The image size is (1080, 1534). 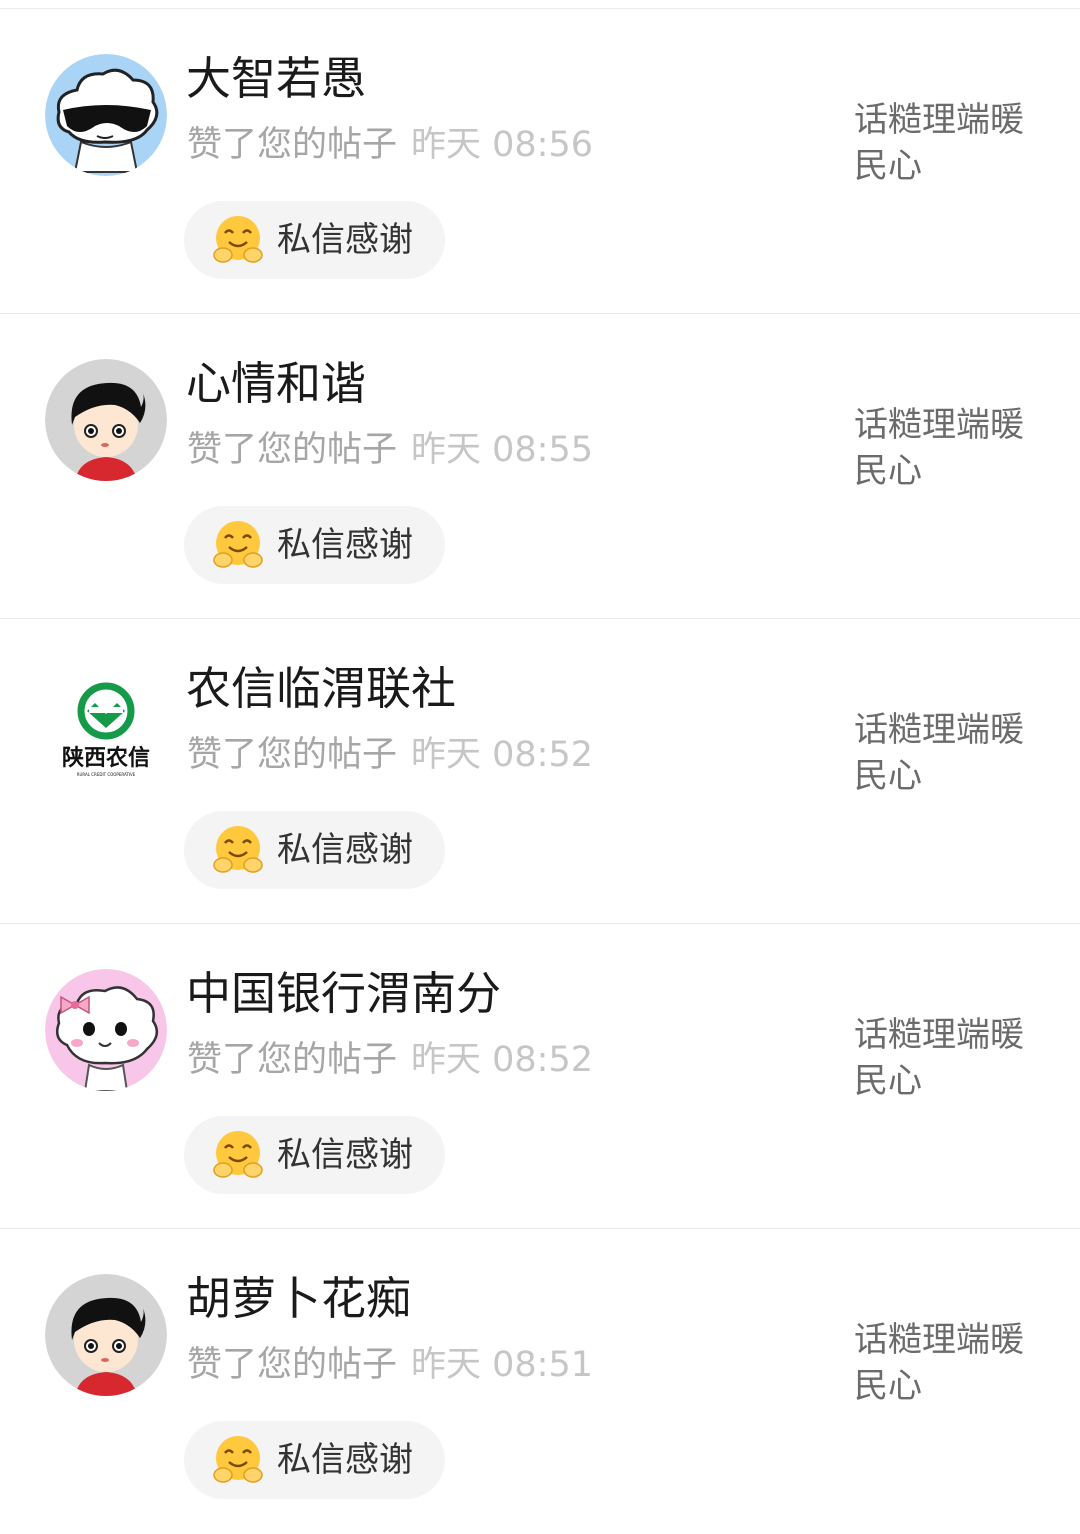 What do you see at coordinates (502, 1365) in the screenshot?
I see `timestamp: 昨天 08:51` at bounding box center [502, 1365].